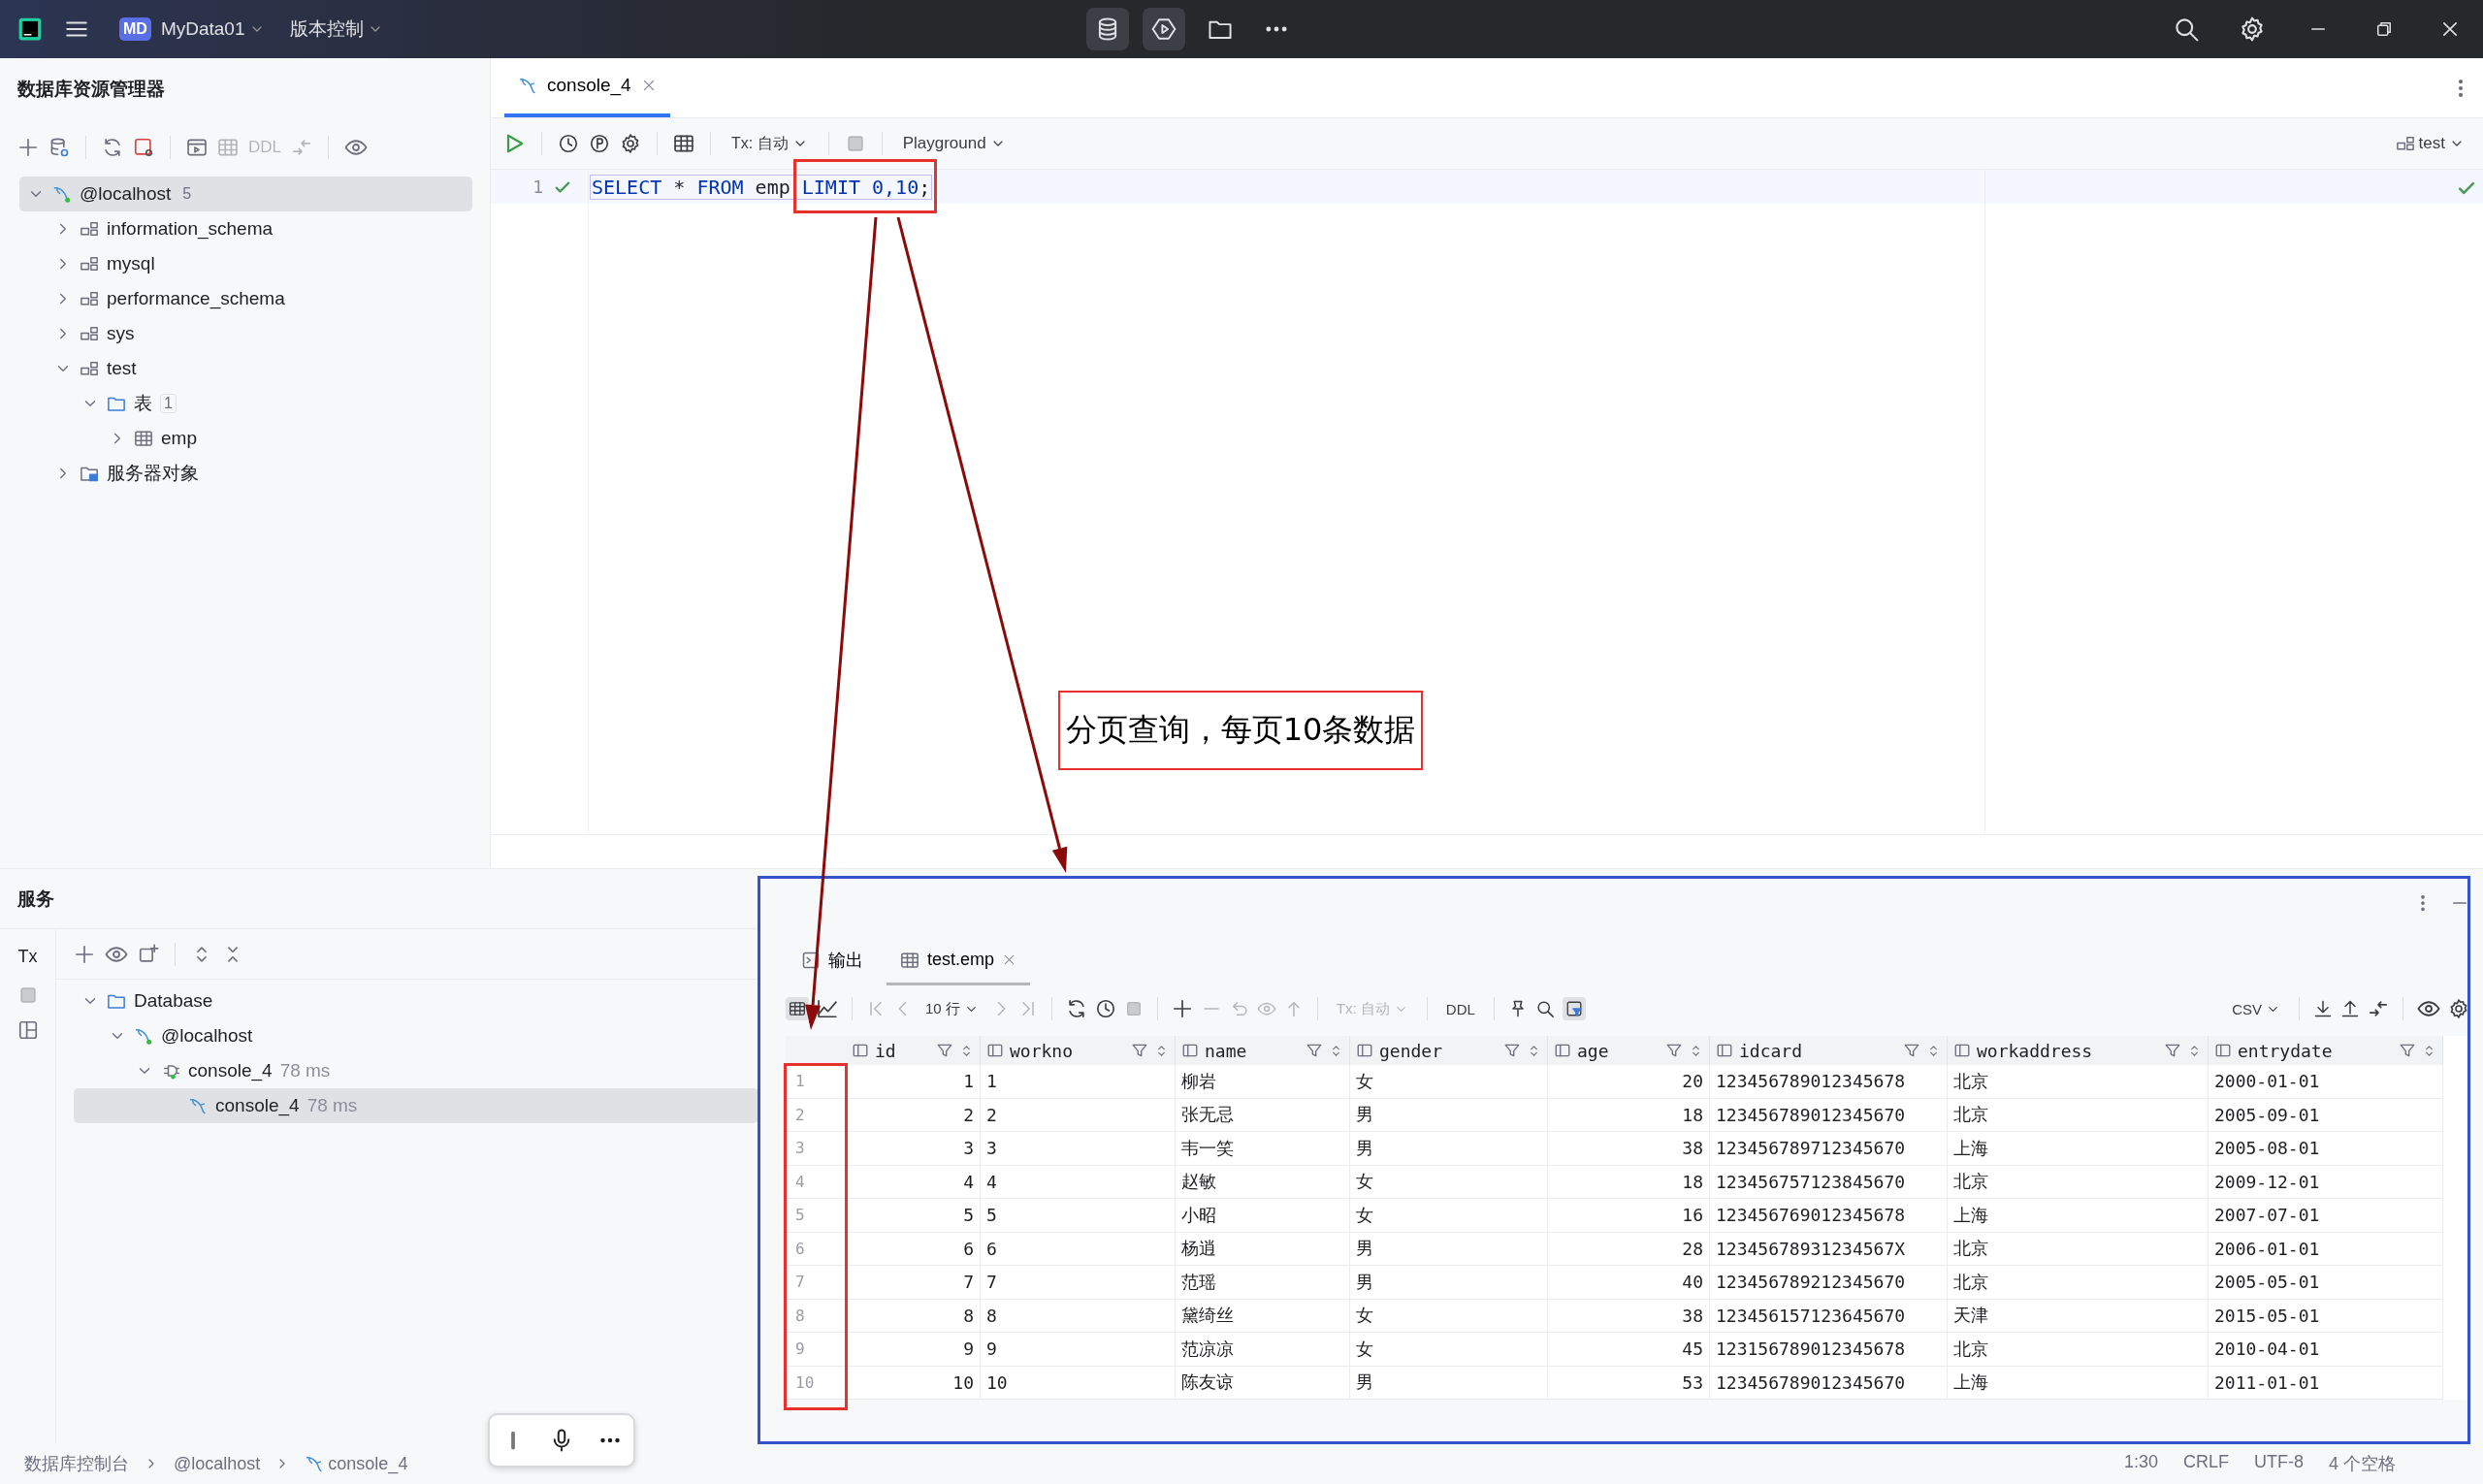  What do you see at coordinates (1164, 29) in the screenshot?
I see `run-icon` at bounding box center [1164, 29].